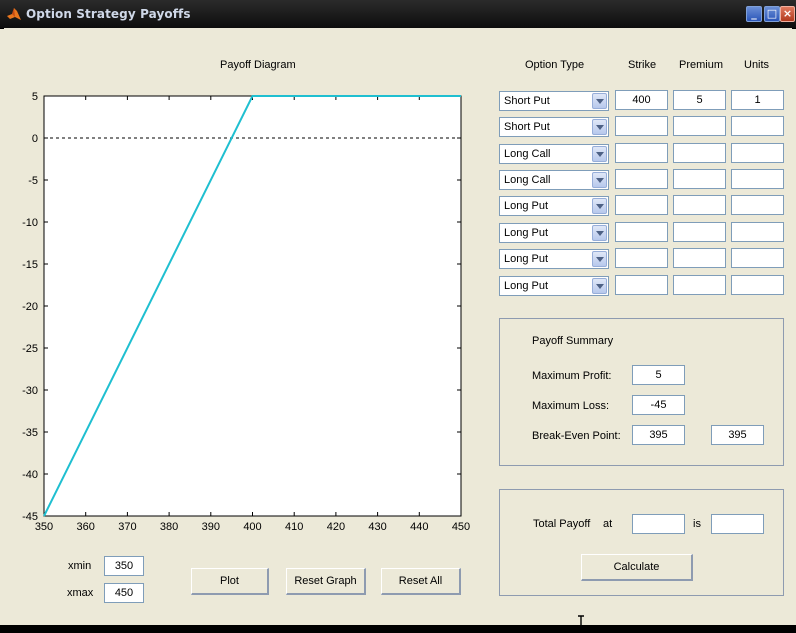 Image resolution: width=796 pixels, height=633 pixels. What do you see at coordinates (555, 65) in the screenshot?
I see `header-option-type: Option Type` at bounding box center [555, 65].